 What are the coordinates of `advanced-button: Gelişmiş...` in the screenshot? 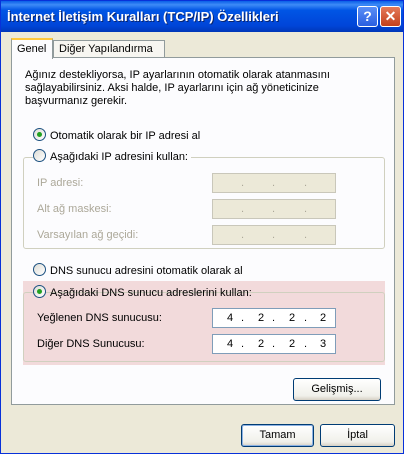 It's located at (337, 389).